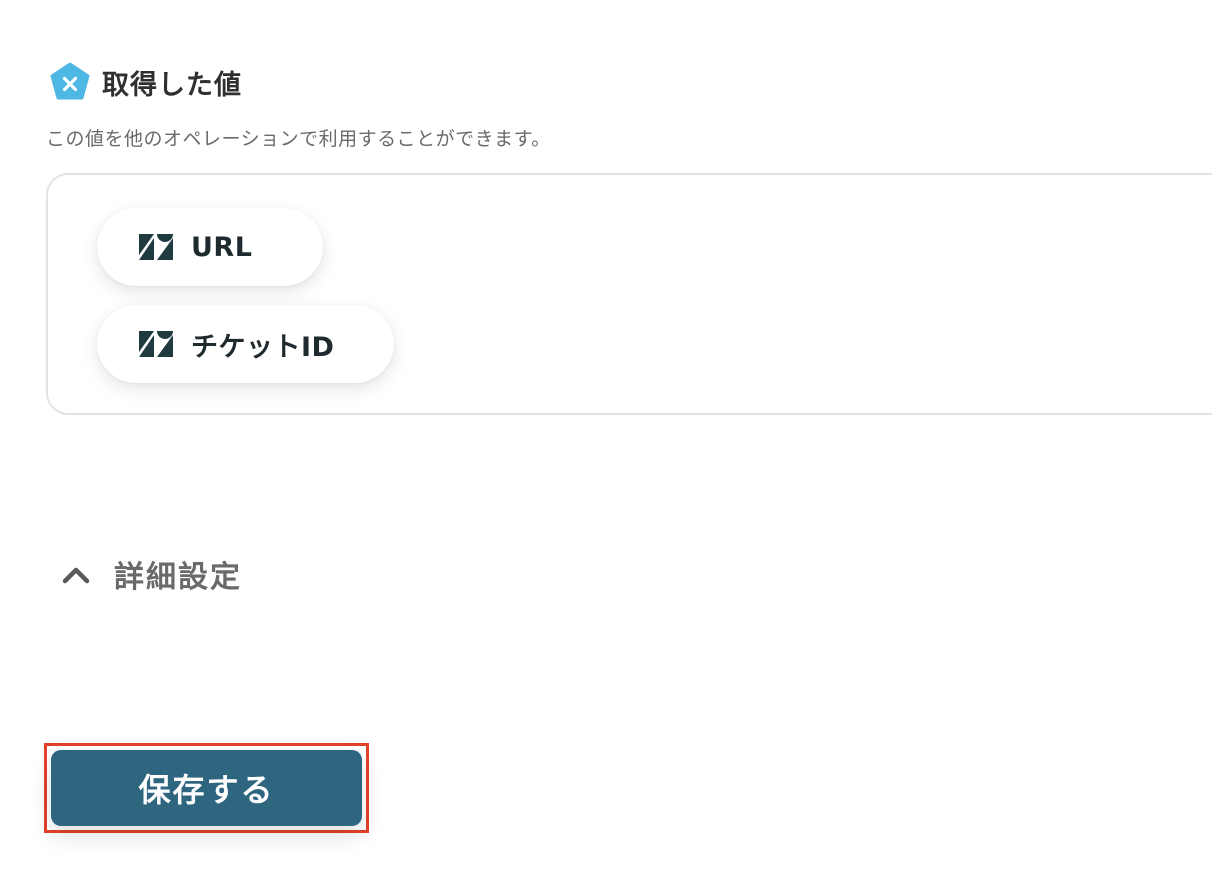 The image size is (1212, 880). I want to click on section-title: 取得した値, so click(172, 85).